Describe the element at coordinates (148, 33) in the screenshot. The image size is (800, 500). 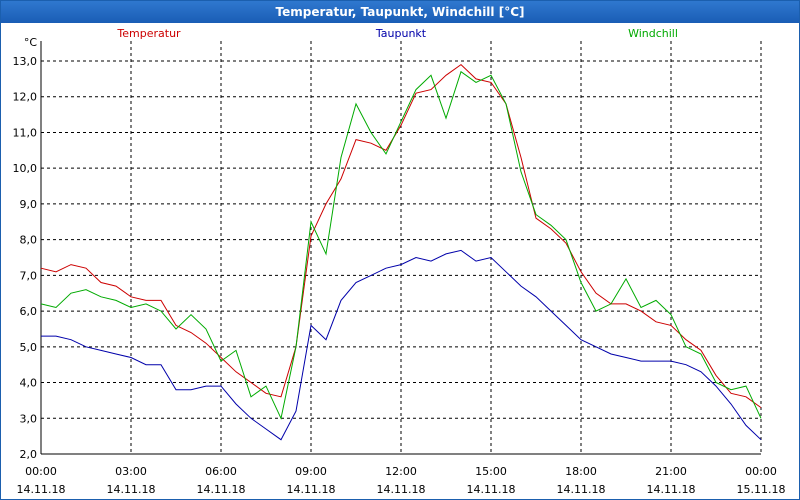
I see `legend-item-temperatur: Temperatur` at that location.